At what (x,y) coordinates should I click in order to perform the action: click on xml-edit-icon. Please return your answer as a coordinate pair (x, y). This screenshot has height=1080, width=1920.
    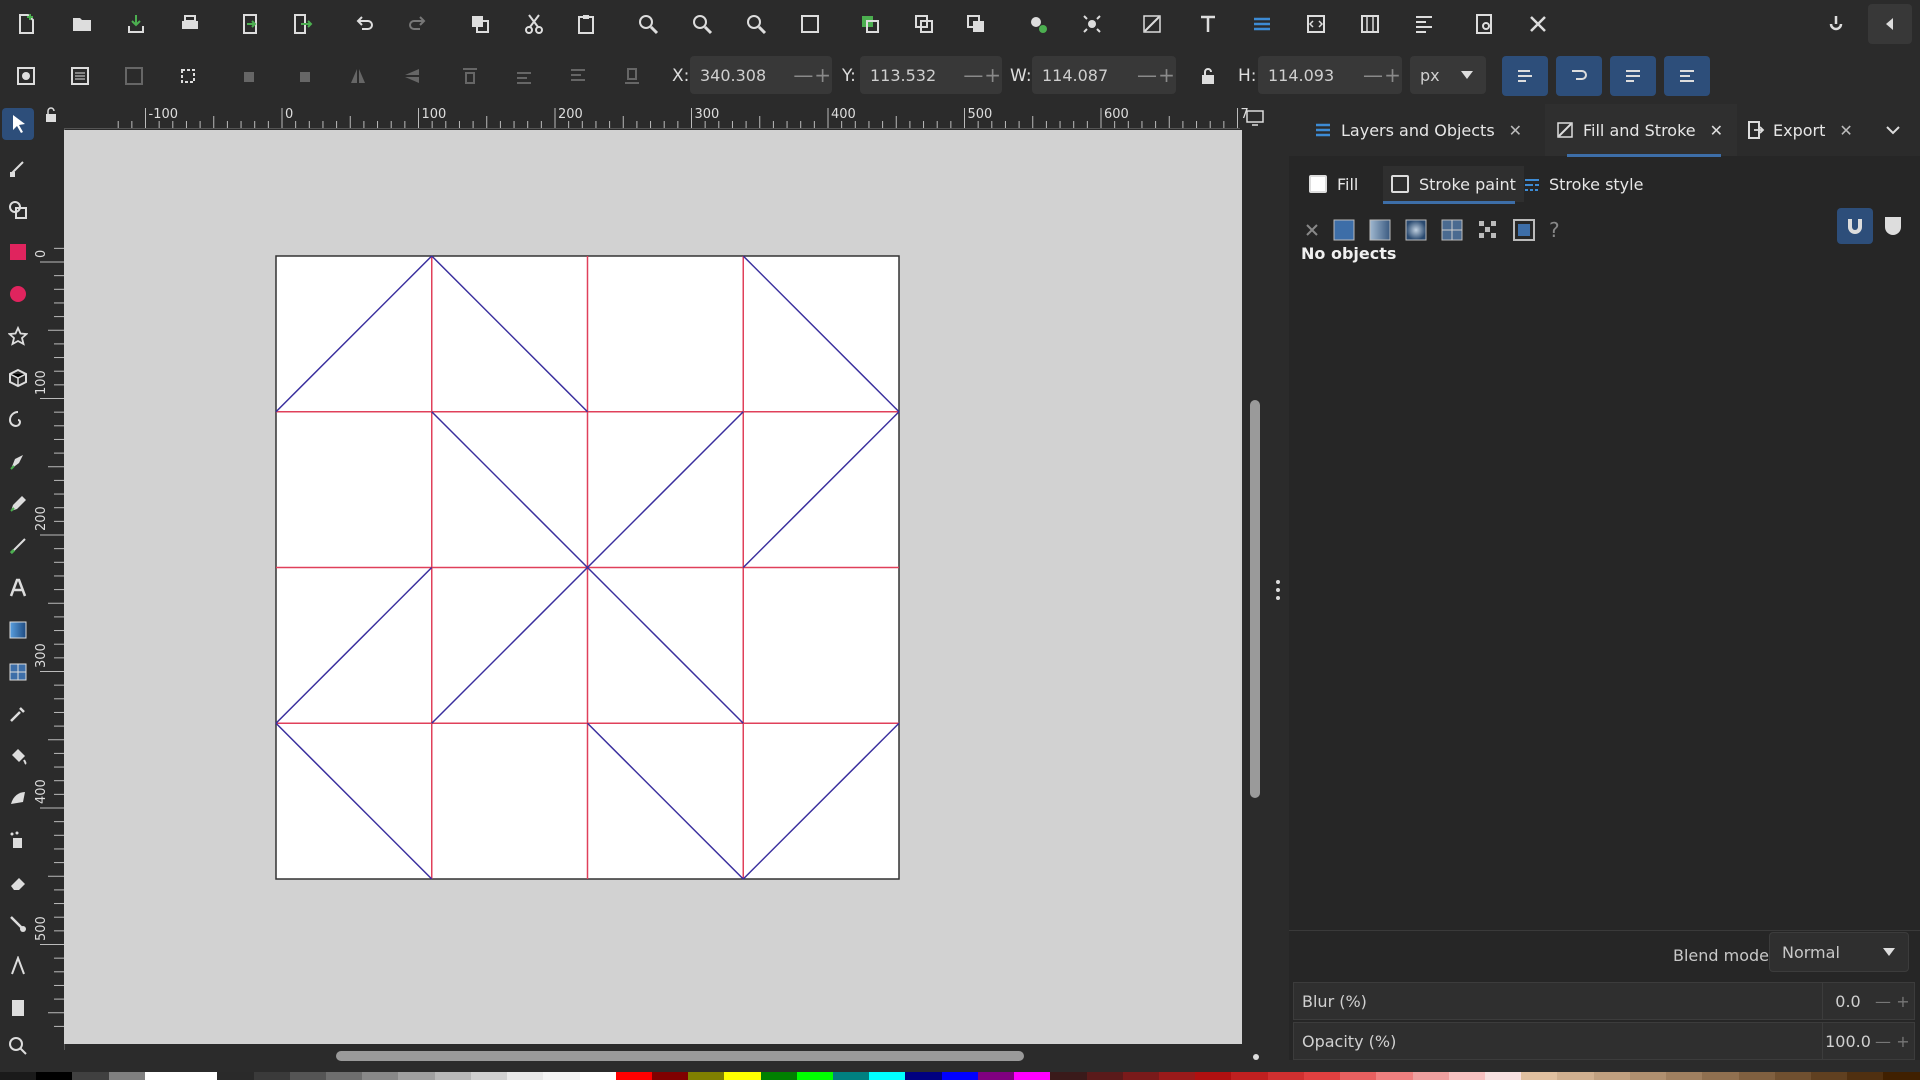
    Looking at the image, I should click on (1152, 24).